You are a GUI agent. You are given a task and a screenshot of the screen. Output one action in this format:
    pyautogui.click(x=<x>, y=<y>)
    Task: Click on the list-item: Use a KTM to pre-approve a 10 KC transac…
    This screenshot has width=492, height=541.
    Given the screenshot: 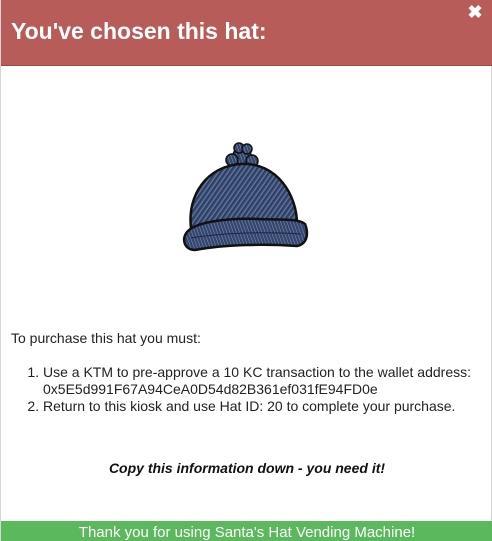 What is the action you would take?
    pyautogui.click(x=263, y=381)
    